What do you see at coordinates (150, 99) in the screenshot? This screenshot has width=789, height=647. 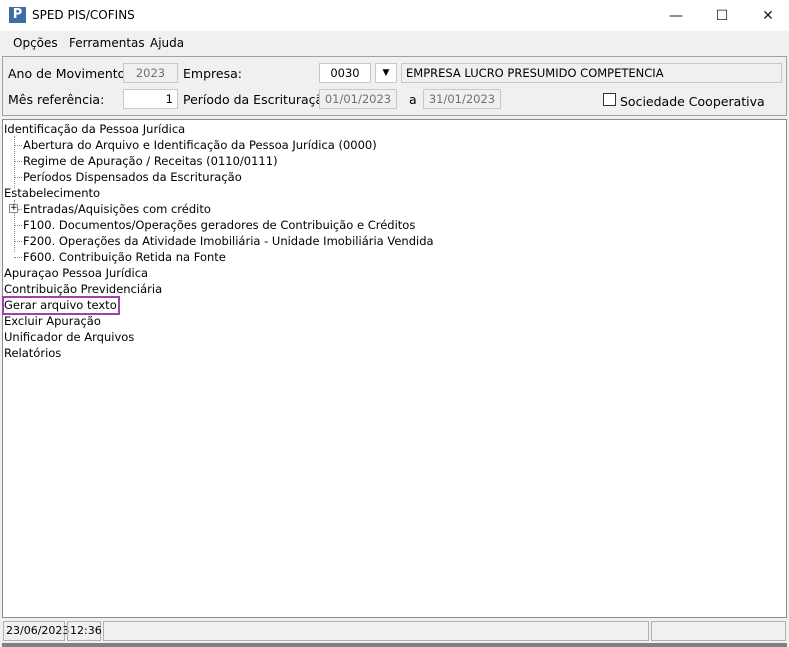 I see `mes-input: 1` at bounding box center [150, 99].